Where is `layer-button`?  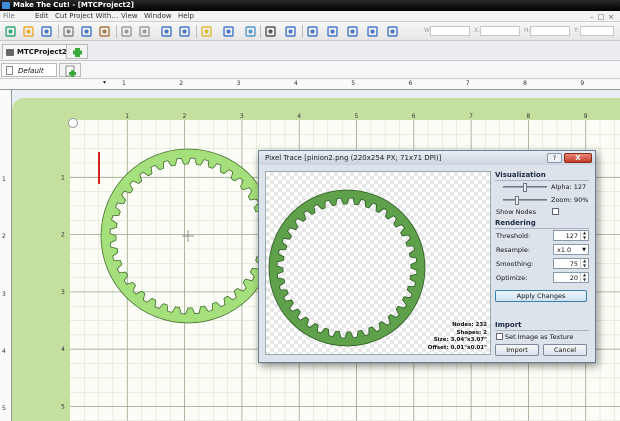
layer-button is located at coordinates (392, 31).